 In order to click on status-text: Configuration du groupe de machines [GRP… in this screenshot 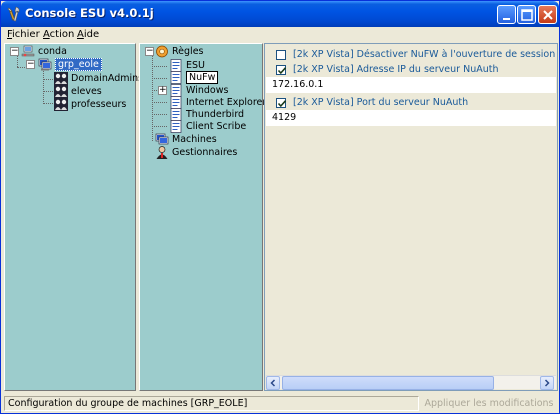, I will do `click(211, 403)`.